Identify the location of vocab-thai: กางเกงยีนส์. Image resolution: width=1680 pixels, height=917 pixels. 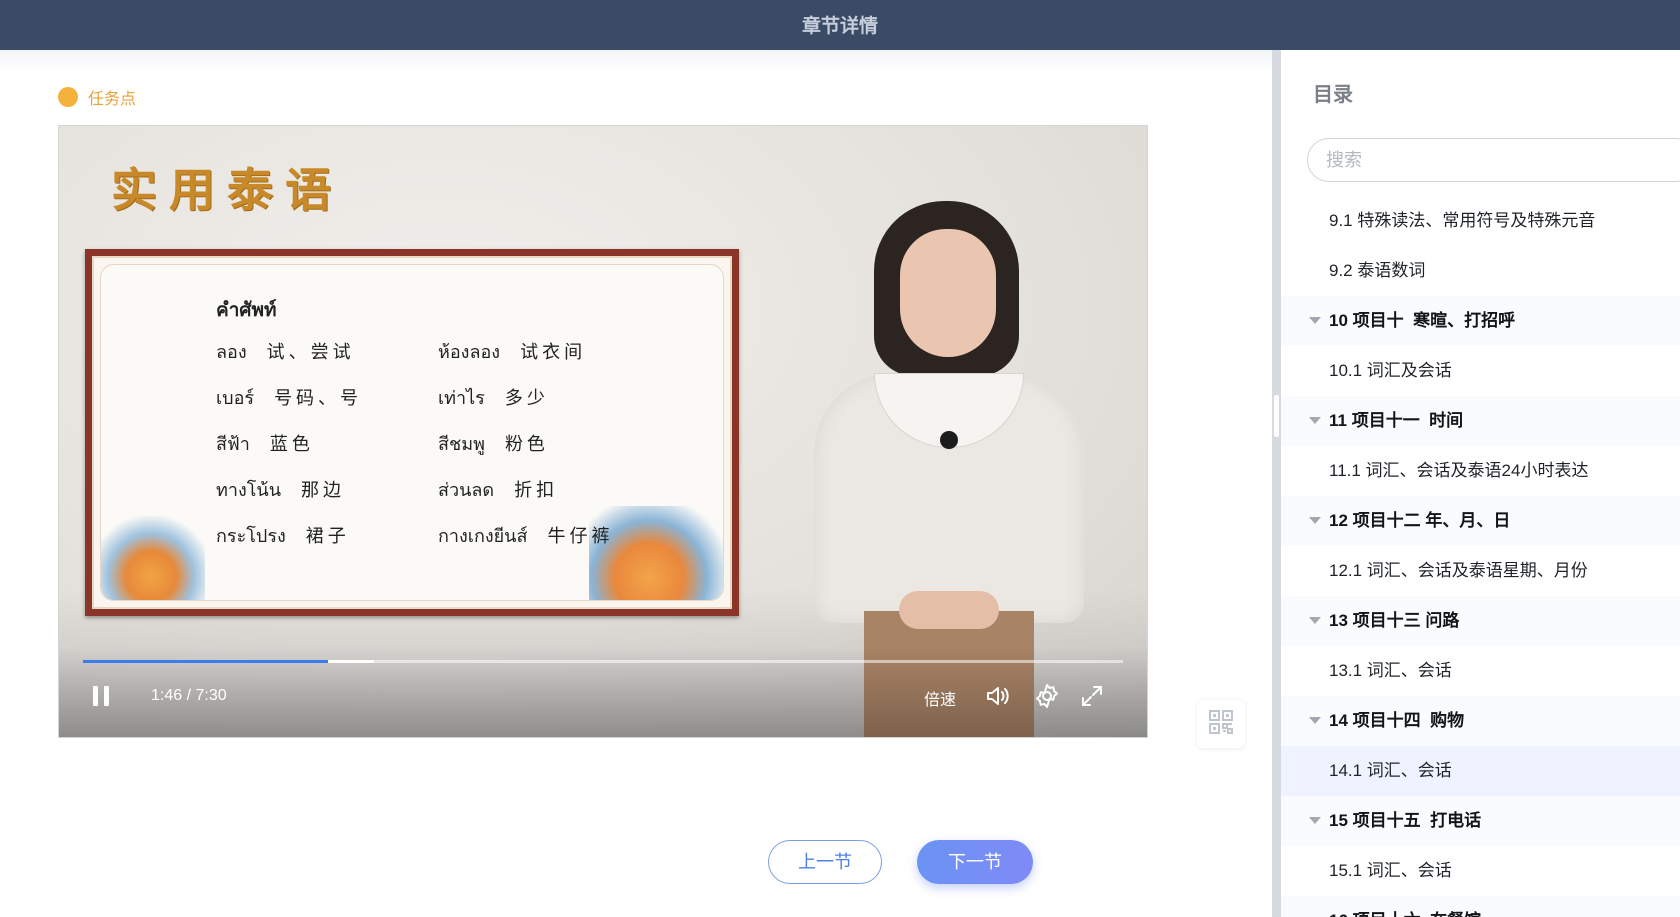
(483, 536).